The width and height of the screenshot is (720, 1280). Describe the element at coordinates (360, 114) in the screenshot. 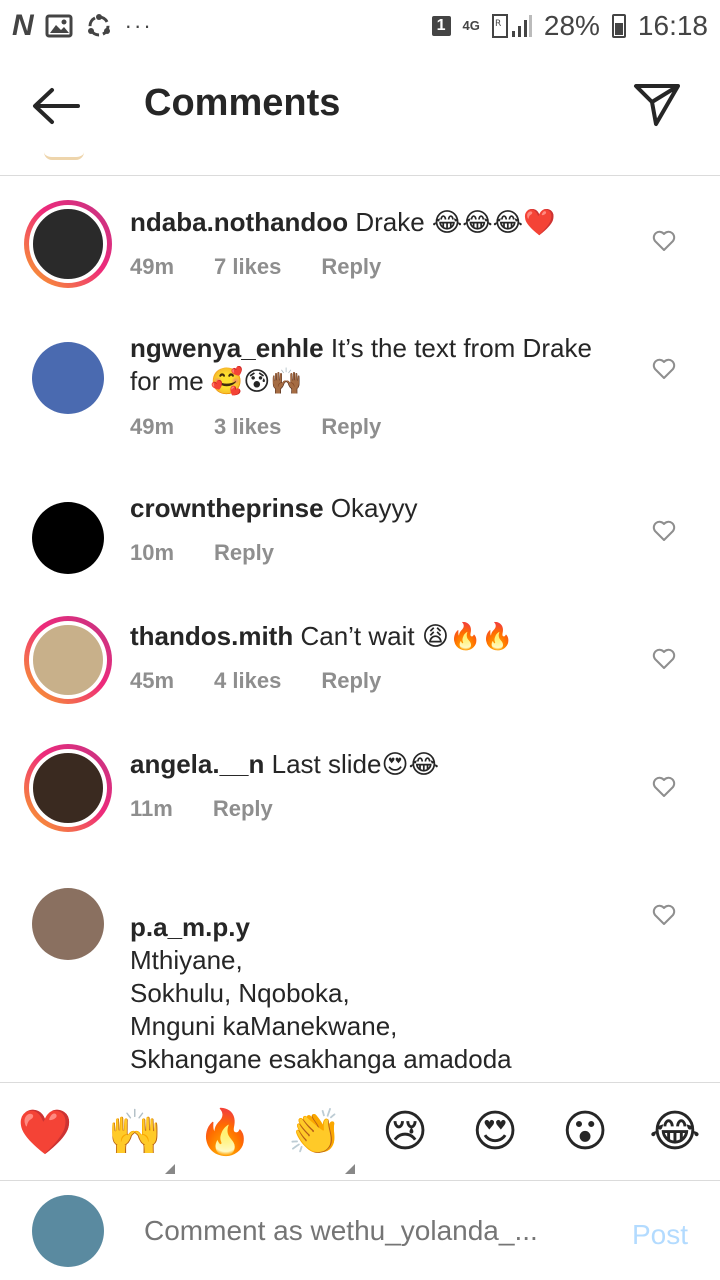

I see `header: Comments` at that location.